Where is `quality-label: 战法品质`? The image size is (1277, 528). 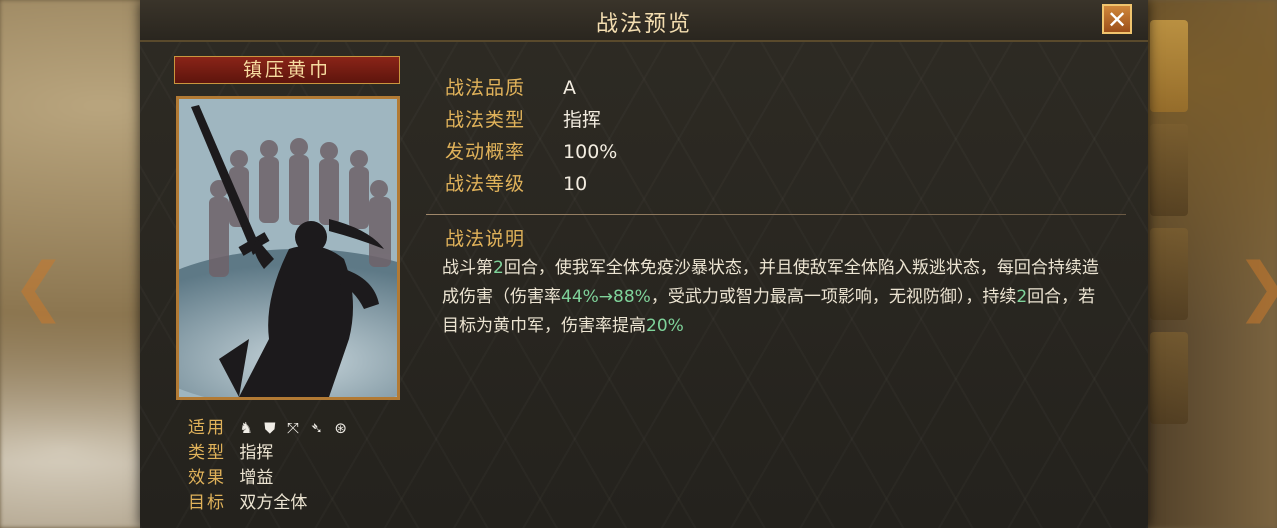
quality-label: 战法品质 is located at coordinates (485, 88).